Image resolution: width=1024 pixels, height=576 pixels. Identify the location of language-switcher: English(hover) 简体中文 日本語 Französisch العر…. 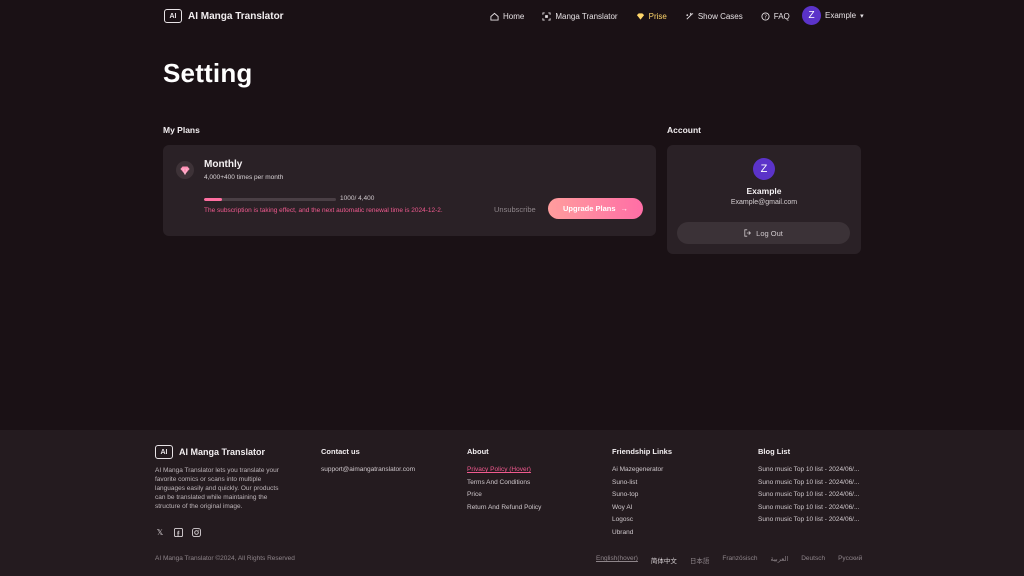
(735, 560).